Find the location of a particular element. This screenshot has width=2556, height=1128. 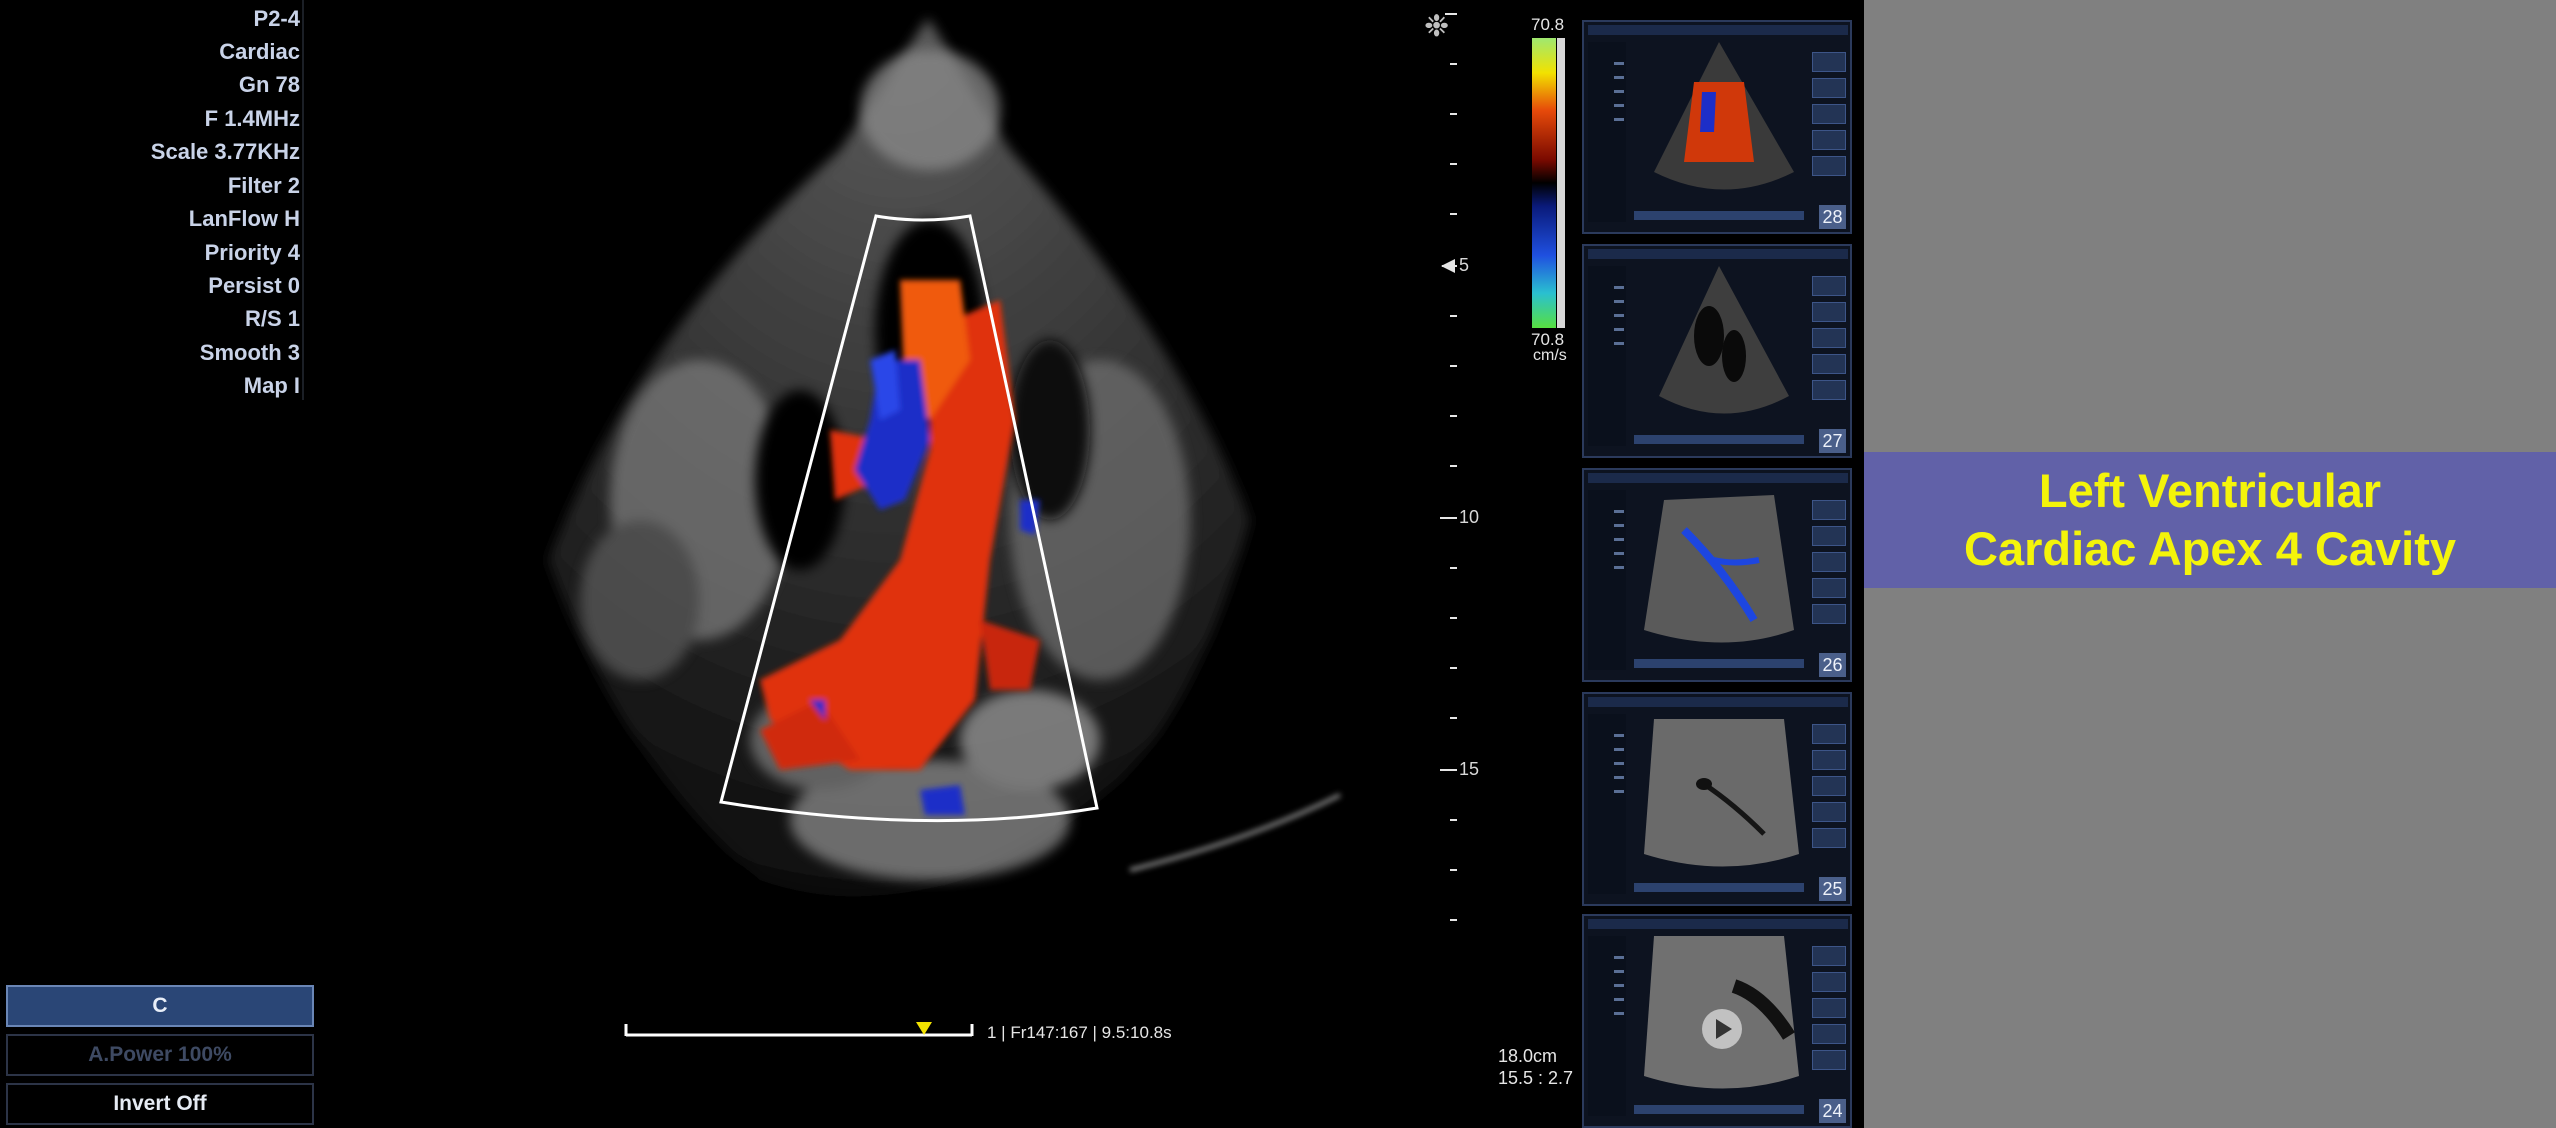

thumbnail-number: 28 is located at coordinates (1832, 217).